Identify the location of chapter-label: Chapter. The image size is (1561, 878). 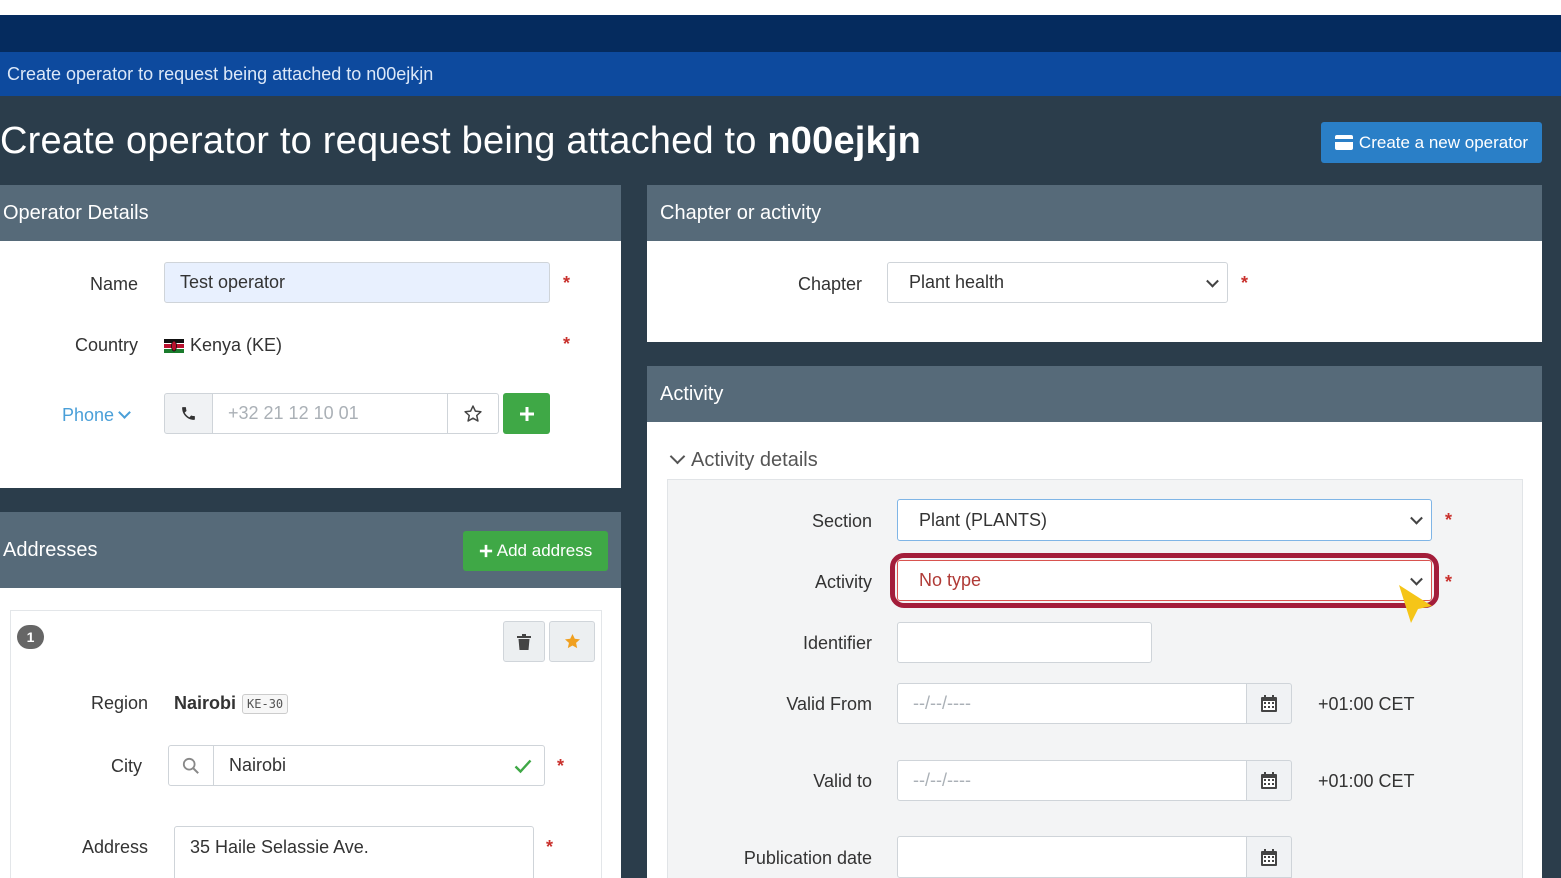
(829, 284).